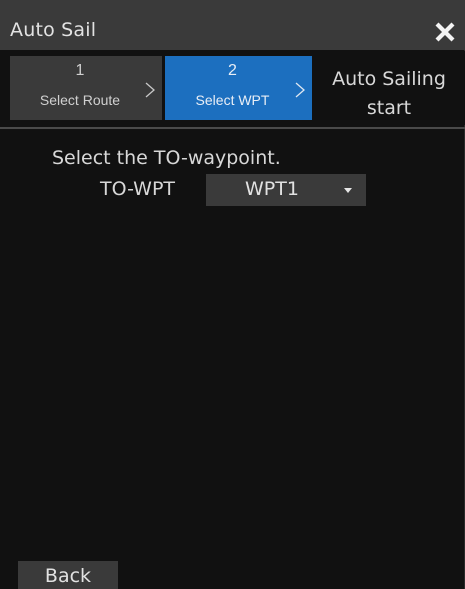 The width and height of the screenshot is (465, 589). What do you see at coordinates (80, 100) in the screenshot?
I see `step-label: Select Route` at bounding box center [80, 100].